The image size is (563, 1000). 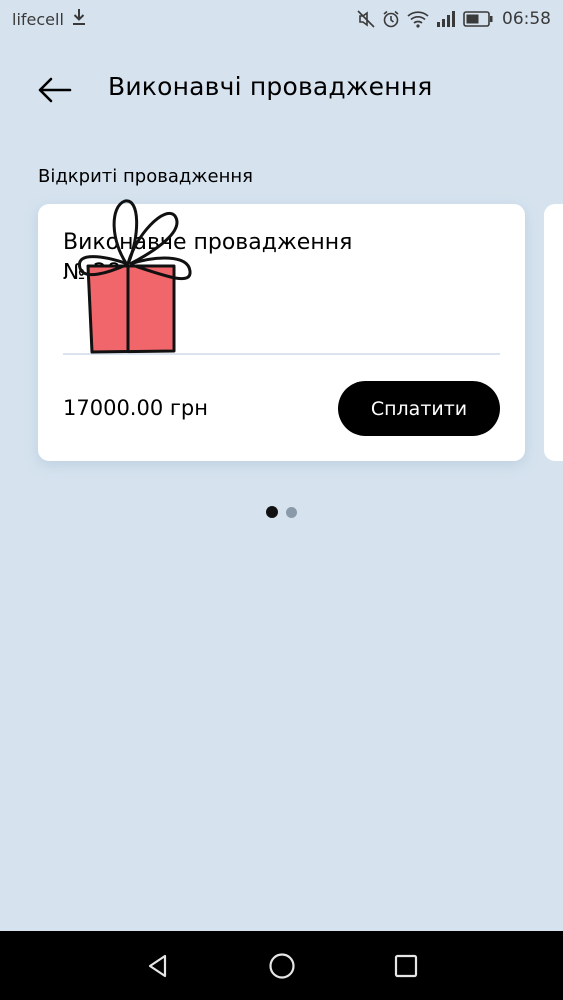 I want to click on status-bar: lifecell 06:58, so click(x=281, y=19).